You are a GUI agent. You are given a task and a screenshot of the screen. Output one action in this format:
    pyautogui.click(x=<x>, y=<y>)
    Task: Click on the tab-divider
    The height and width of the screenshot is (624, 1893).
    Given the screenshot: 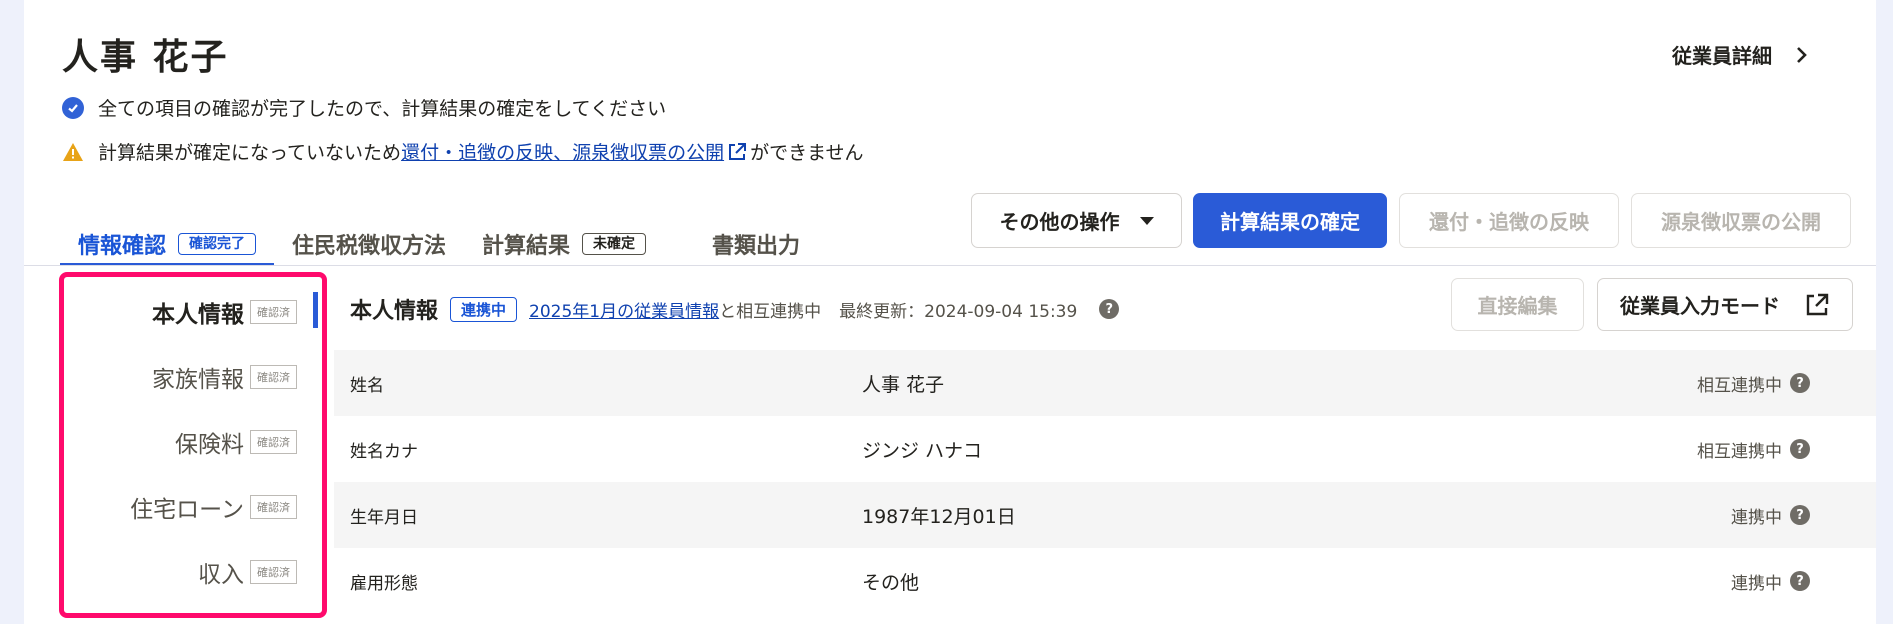 What is the action you would take?
    pyautogui.click(x=950, y=265)
    